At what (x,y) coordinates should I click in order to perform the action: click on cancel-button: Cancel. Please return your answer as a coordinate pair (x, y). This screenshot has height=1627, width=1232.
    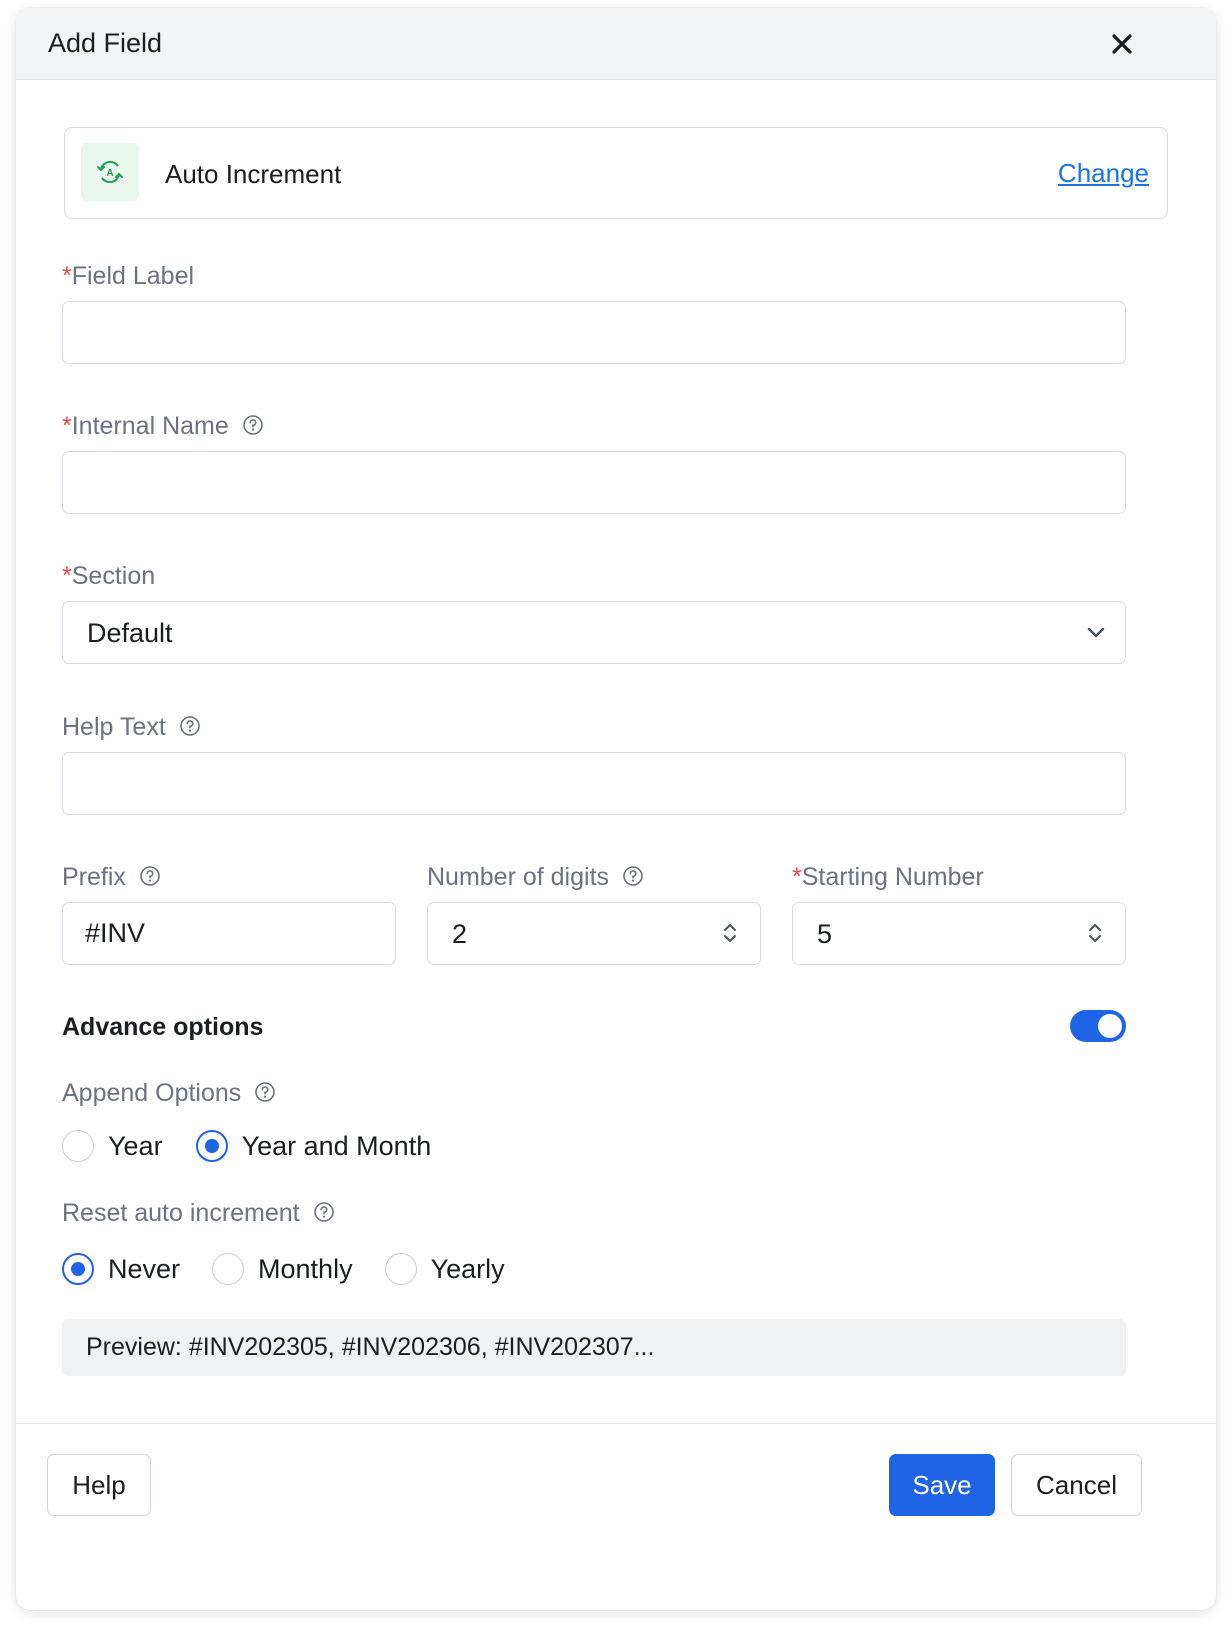
    Looking at the image, I should click on (1076, 1485).